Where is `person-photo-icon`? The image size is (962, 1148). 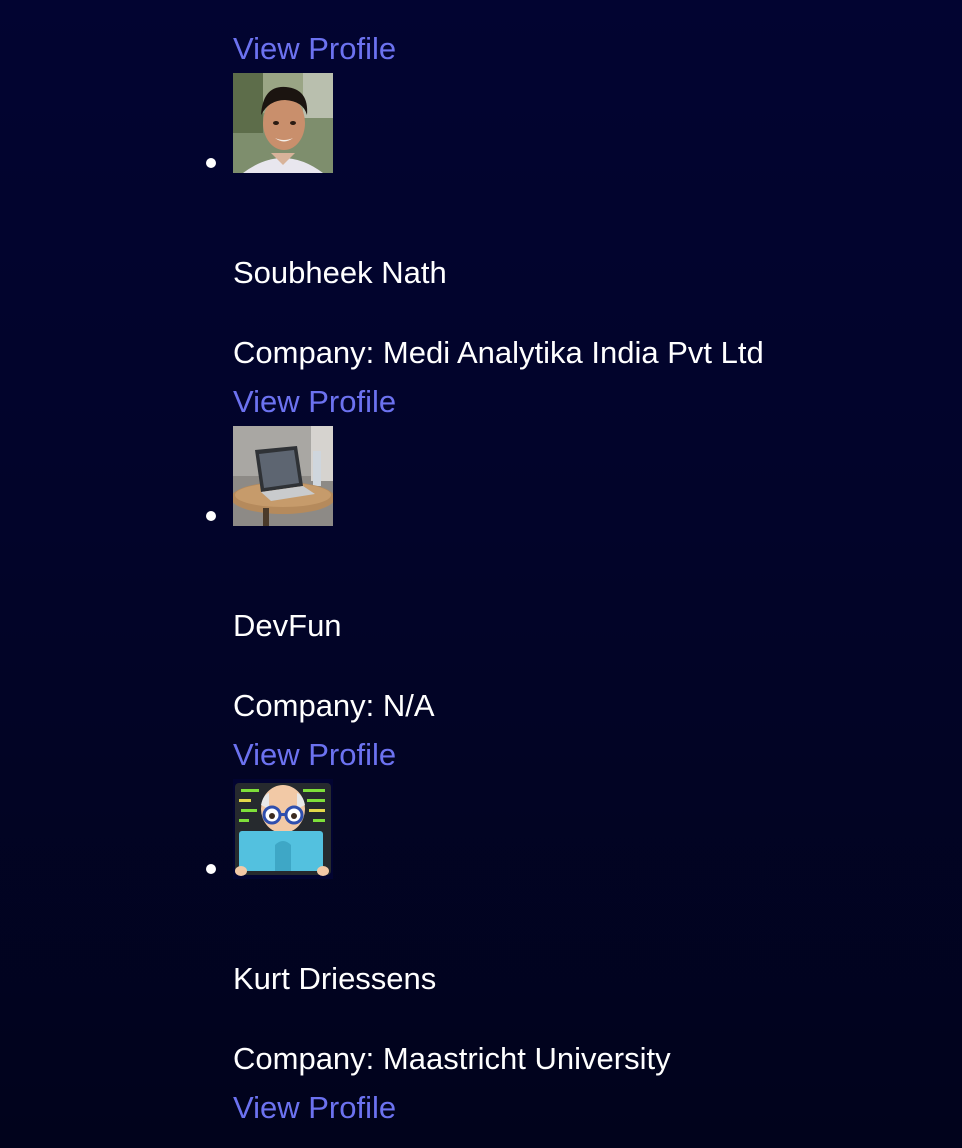
person-photo-icon is located at coordinates (283, 123).